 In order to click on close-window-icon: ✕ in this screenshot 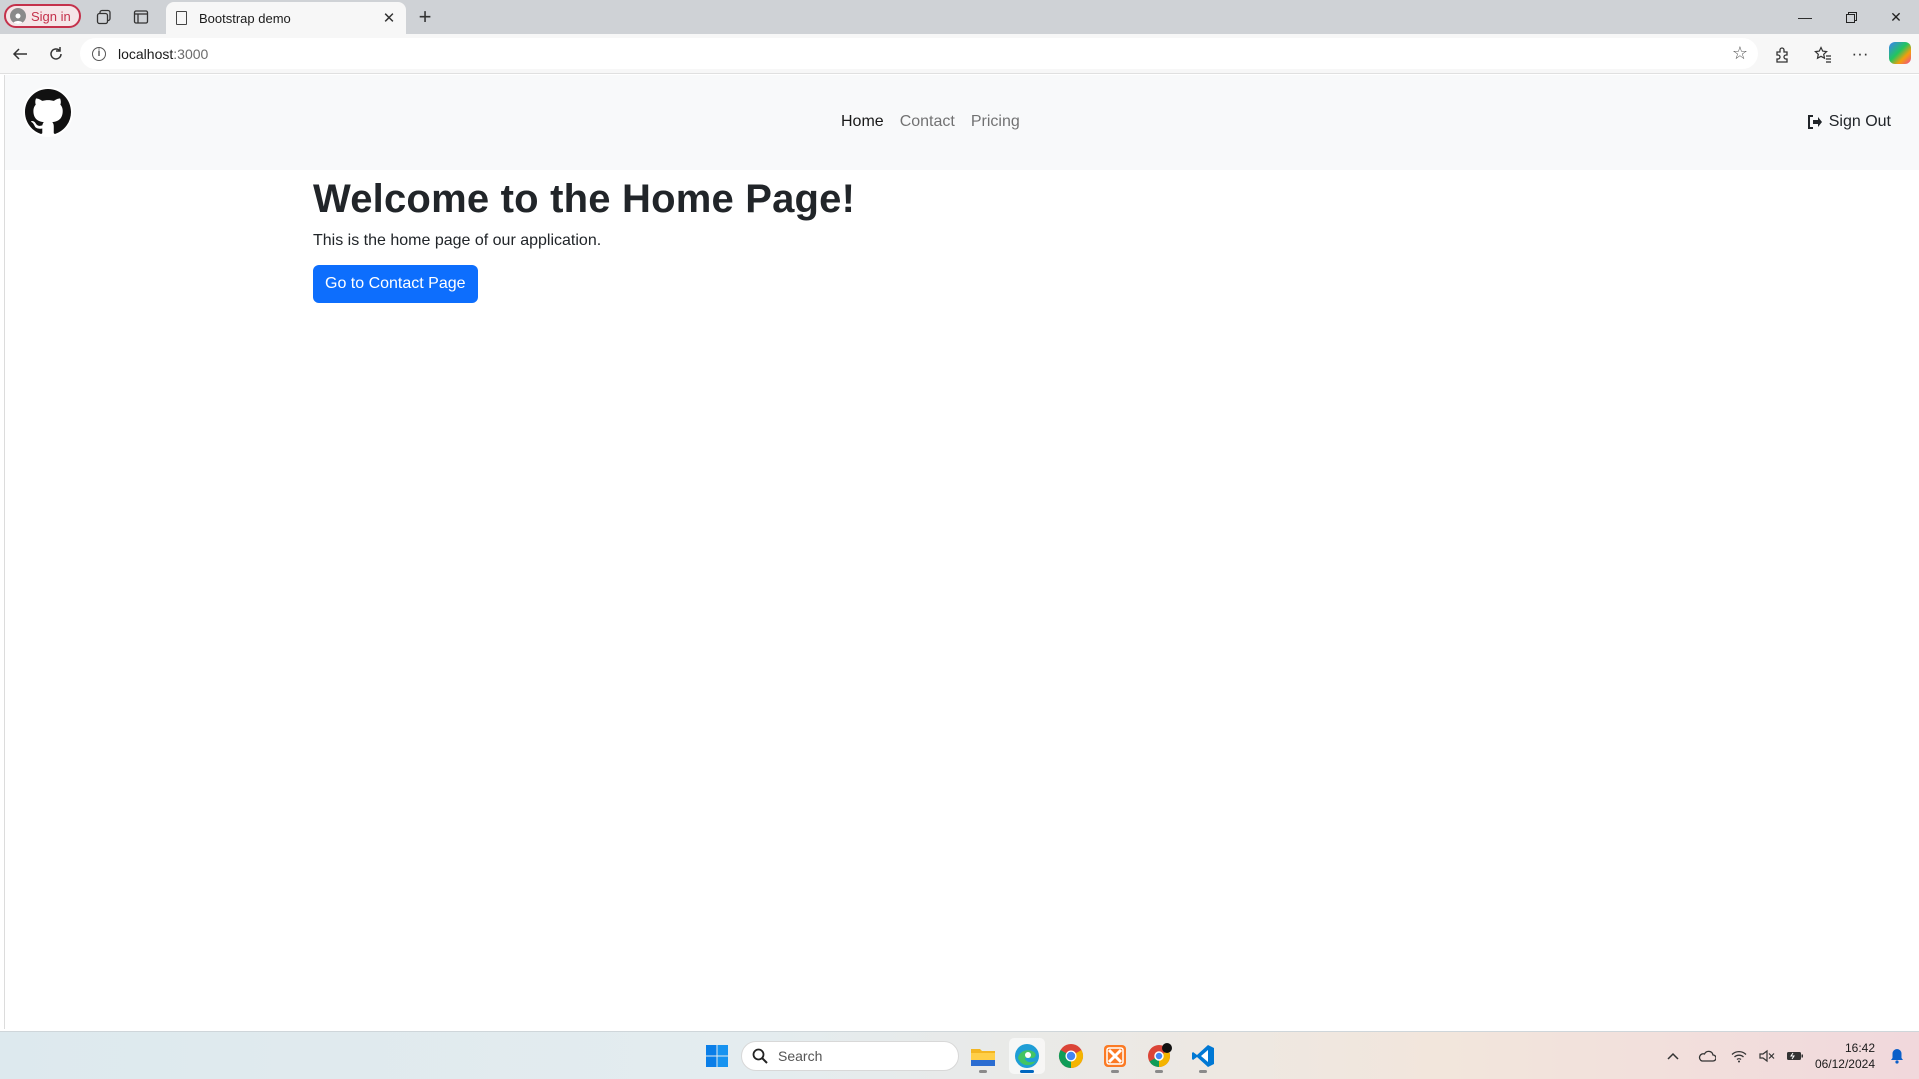, I will do `click(1896, 17)`.